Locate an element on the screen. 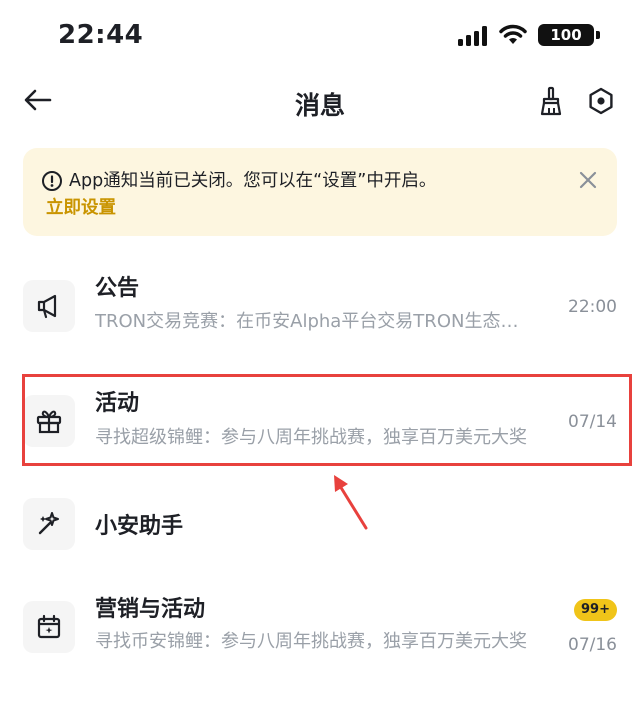 Image resolution: width=640 pixels, height=705 pixels. list-item-announcement: 公告 TRON交易竞赛：在币安Alpha平台交易TRON生态代币 22:00 is located at coordinates (320, 305).